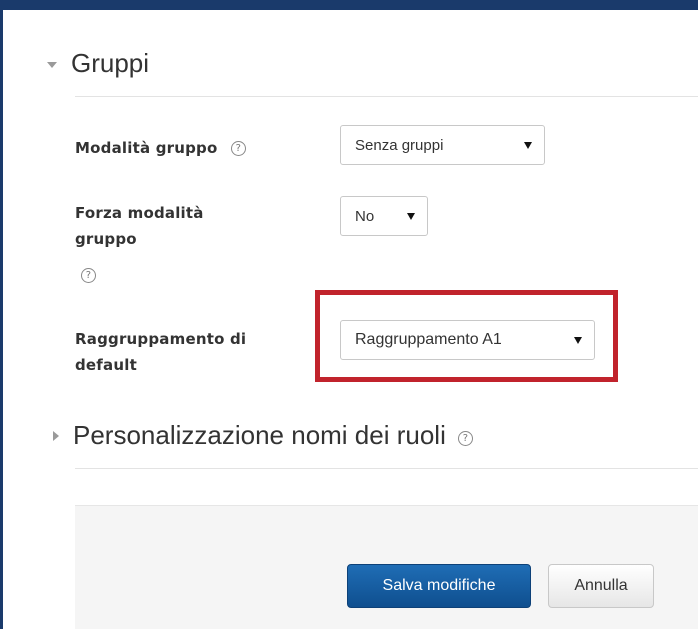 This screenshot has width=698, height=629. I want to click on triangle-down-icon, so click(52, 64).